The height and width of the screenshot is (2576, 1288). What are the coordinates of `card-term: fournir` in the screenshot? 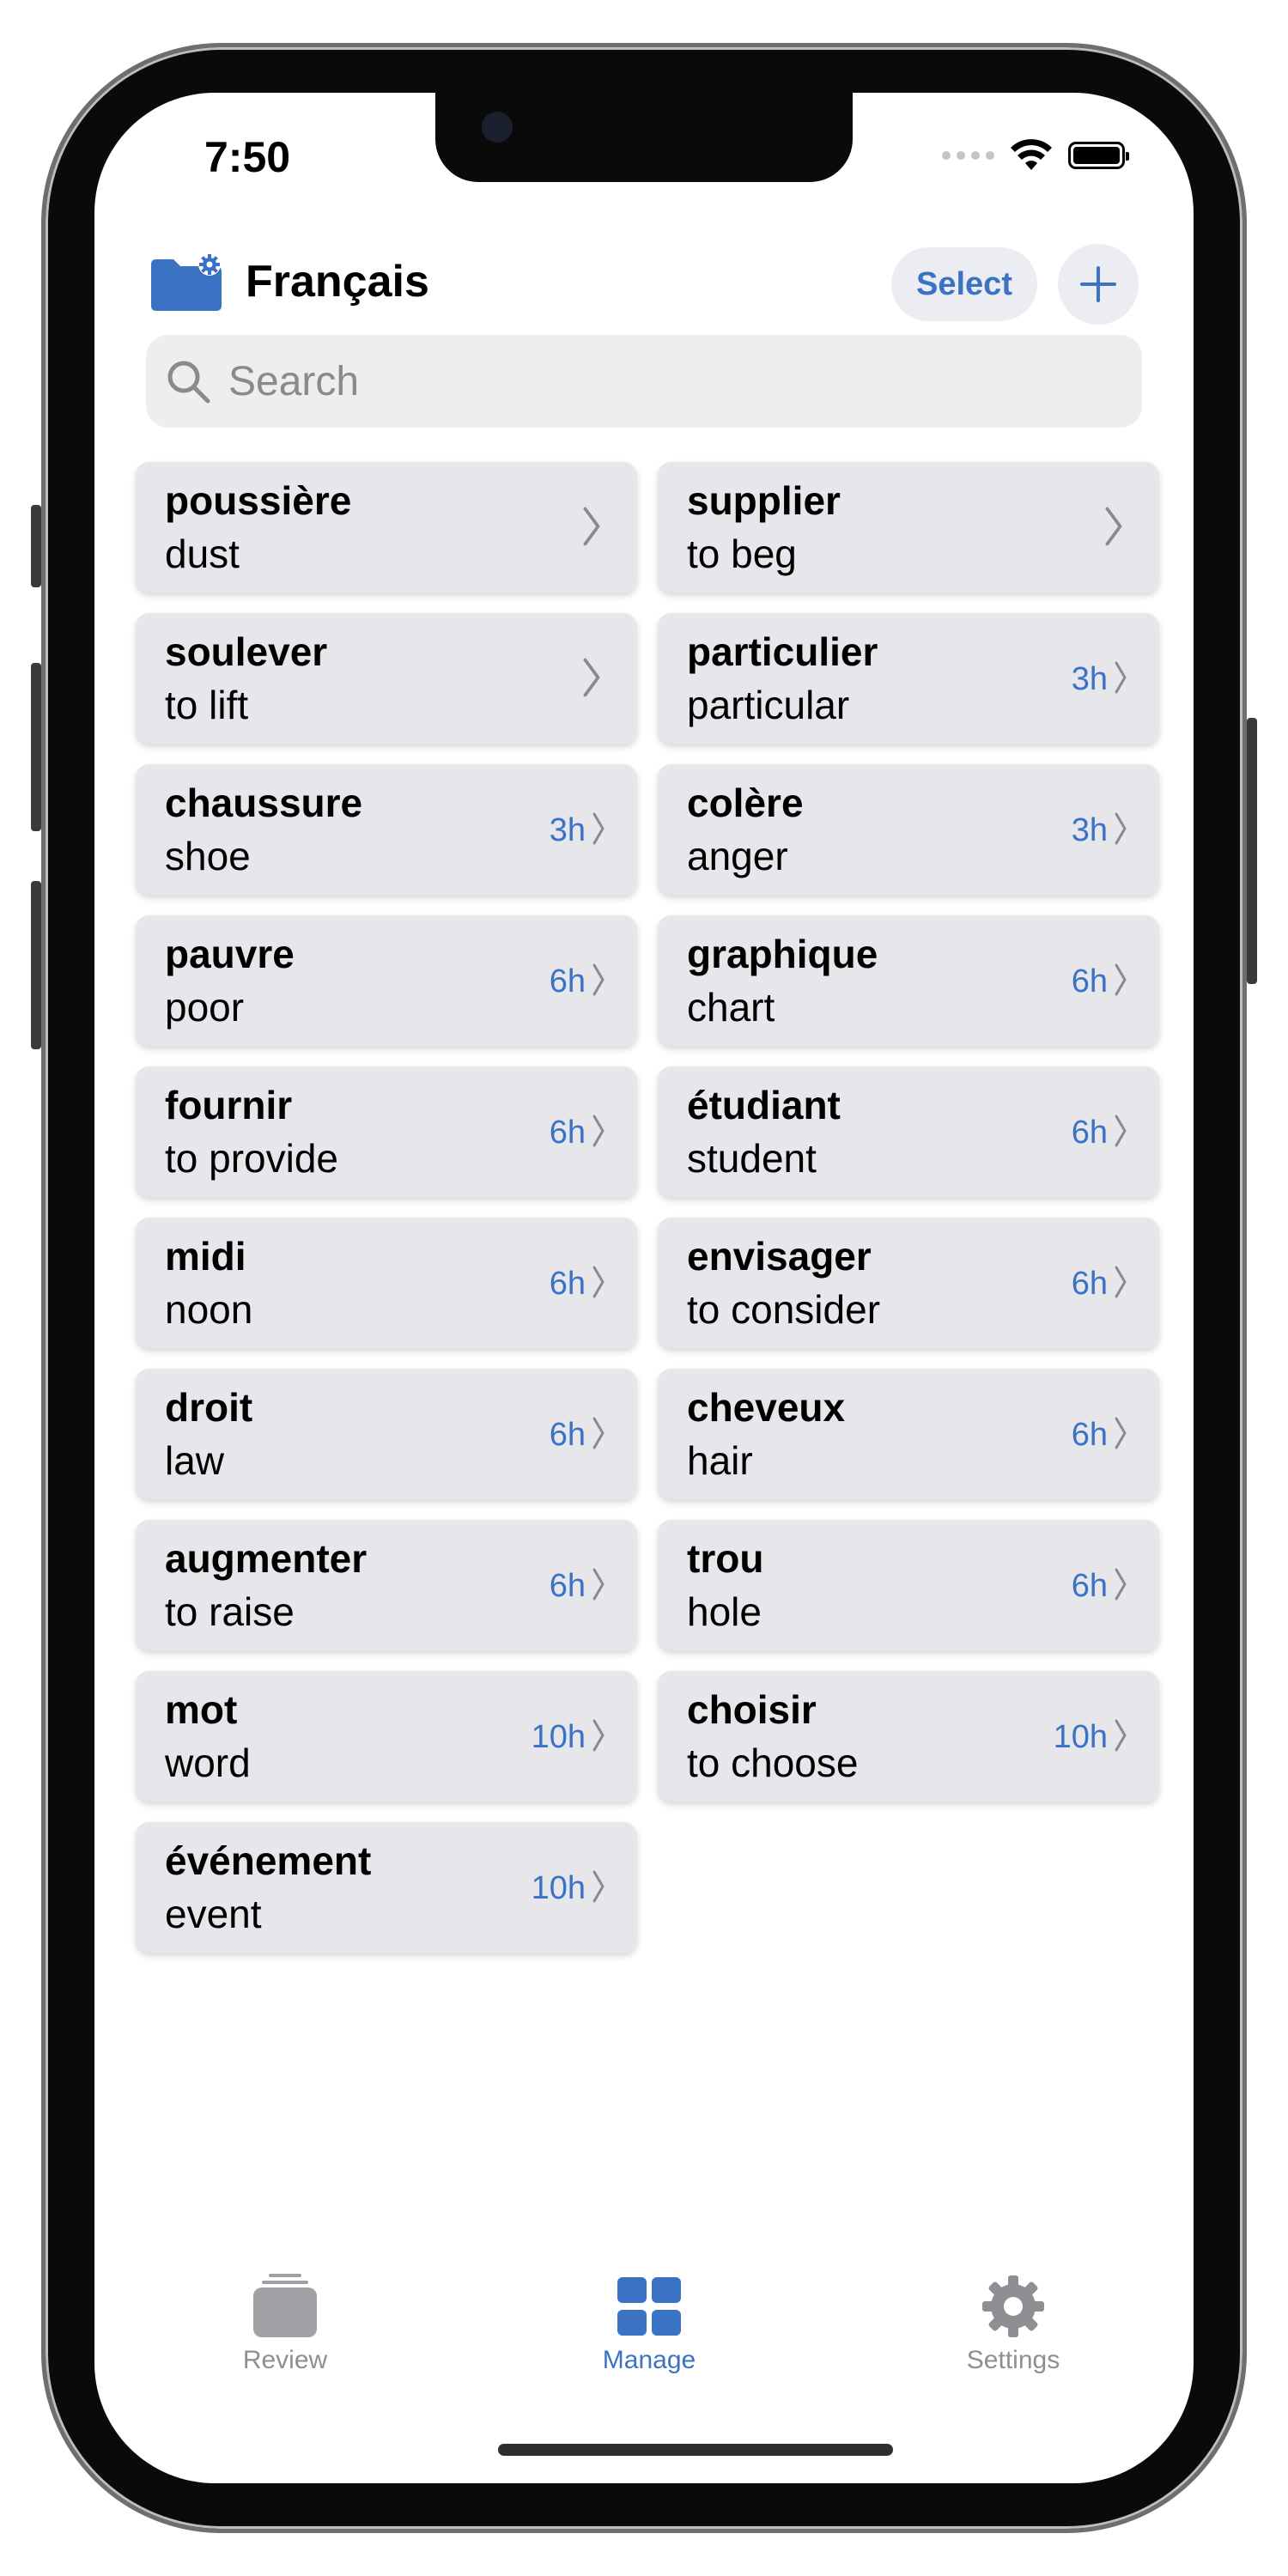 It's located at (229, 1105).